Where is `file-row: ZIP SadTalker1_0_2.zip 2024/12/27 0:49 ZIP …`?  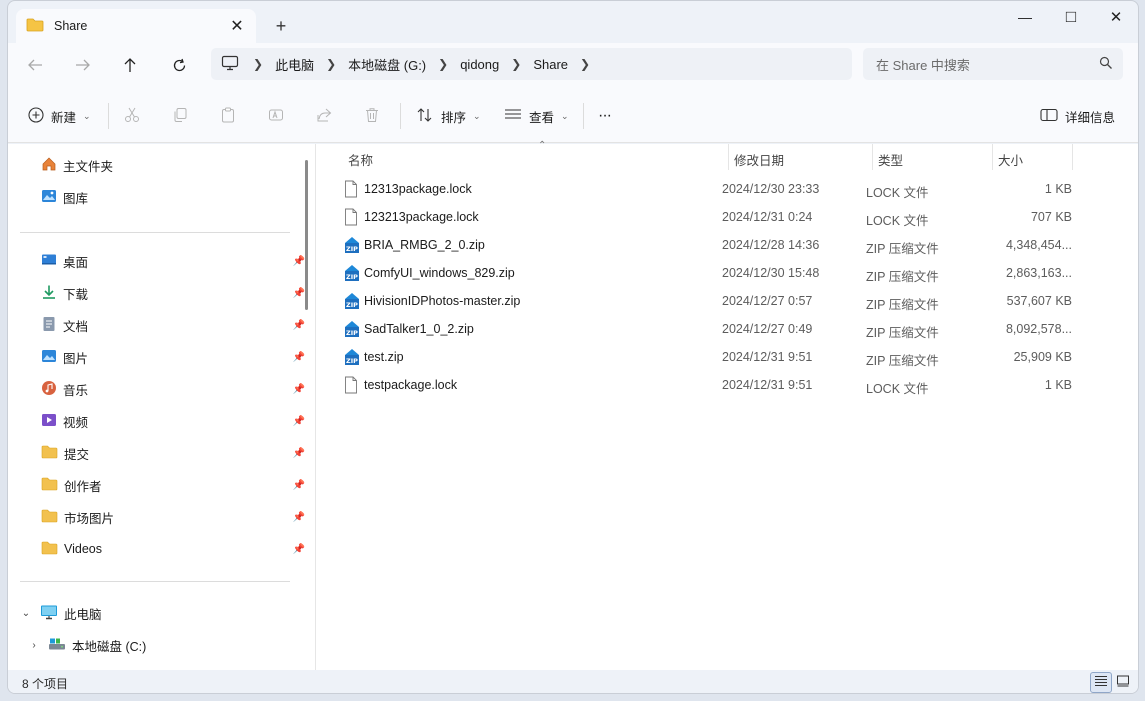
file-row: ZIP SadTalker1_0_2.zip 2024/12/27 0:49 ZIP … is located at coordinates (706, 329).